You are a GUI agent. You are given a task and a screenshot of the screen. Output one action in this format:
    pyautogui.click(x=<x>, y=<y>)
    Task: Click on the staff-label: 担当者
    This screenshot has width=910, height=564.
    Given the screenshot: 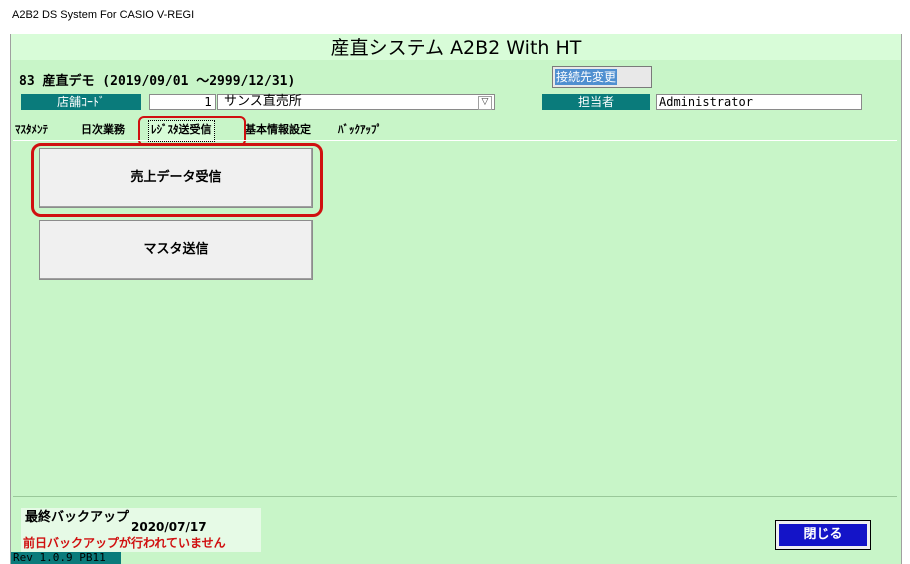 What is the action you would take?
    pyautogui.click(x=596, y=102)
    